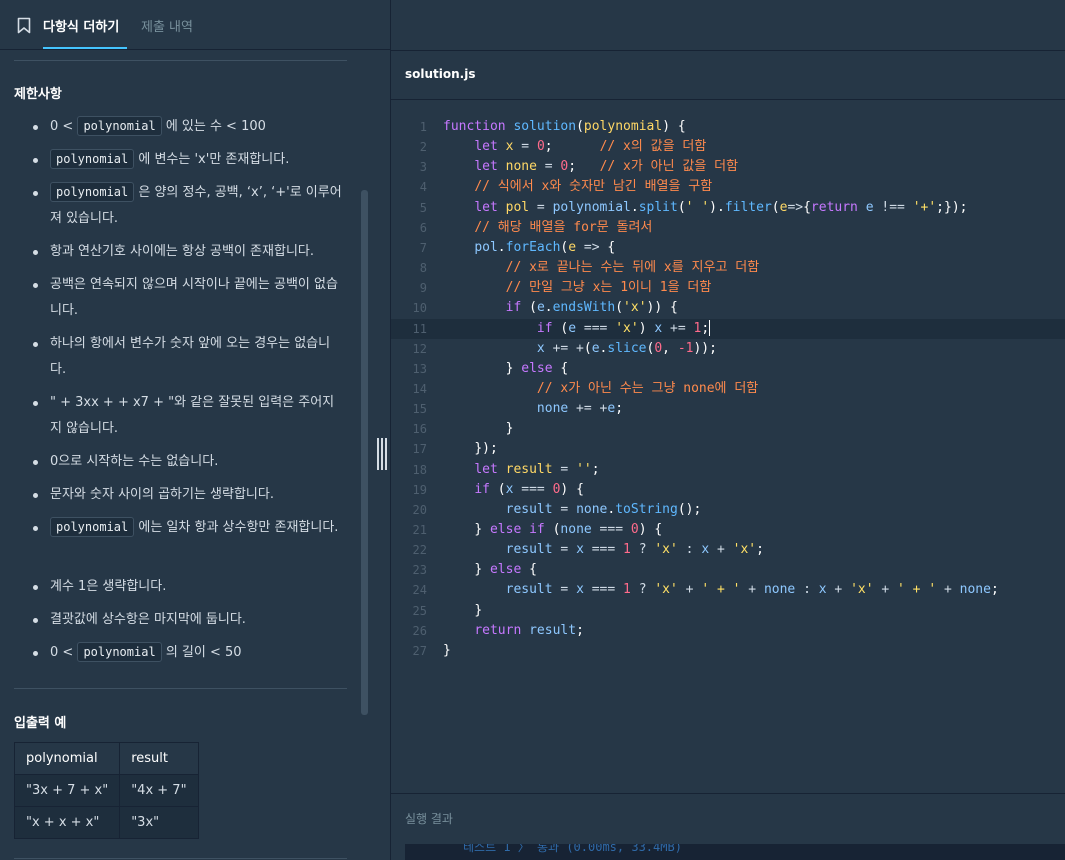  Describe the element at coordinates (419, 550) in the screenshot. I see `line-number: 22` at that location.